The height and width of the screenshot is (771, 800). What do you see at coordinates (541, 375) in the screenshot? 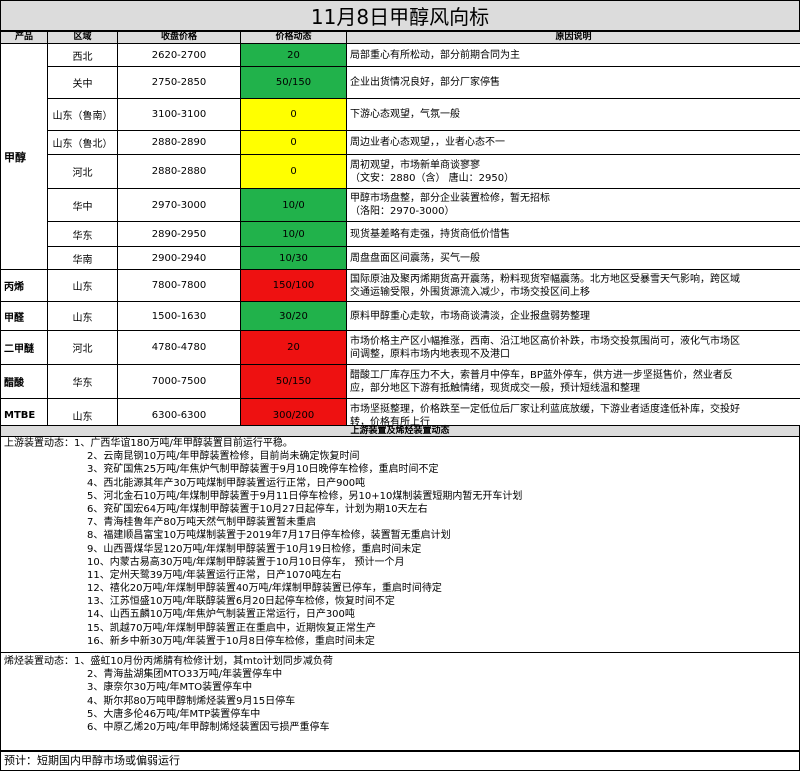
I see `reason-line: 醋酸工厂库存压力不大，索普月中停车，BP蓝外停车，供方进一步坚挺售价，然业者反` at bounding box center [541, 375].